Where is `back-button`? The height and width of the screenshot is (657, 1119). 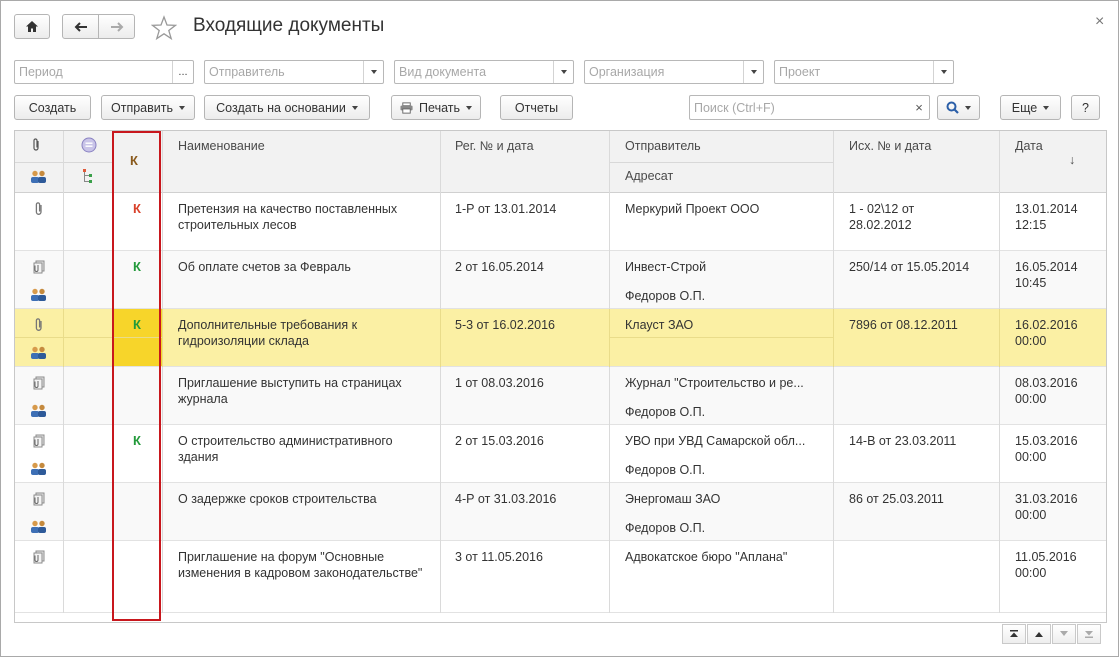 back-button is located at coordinates (80, 26).